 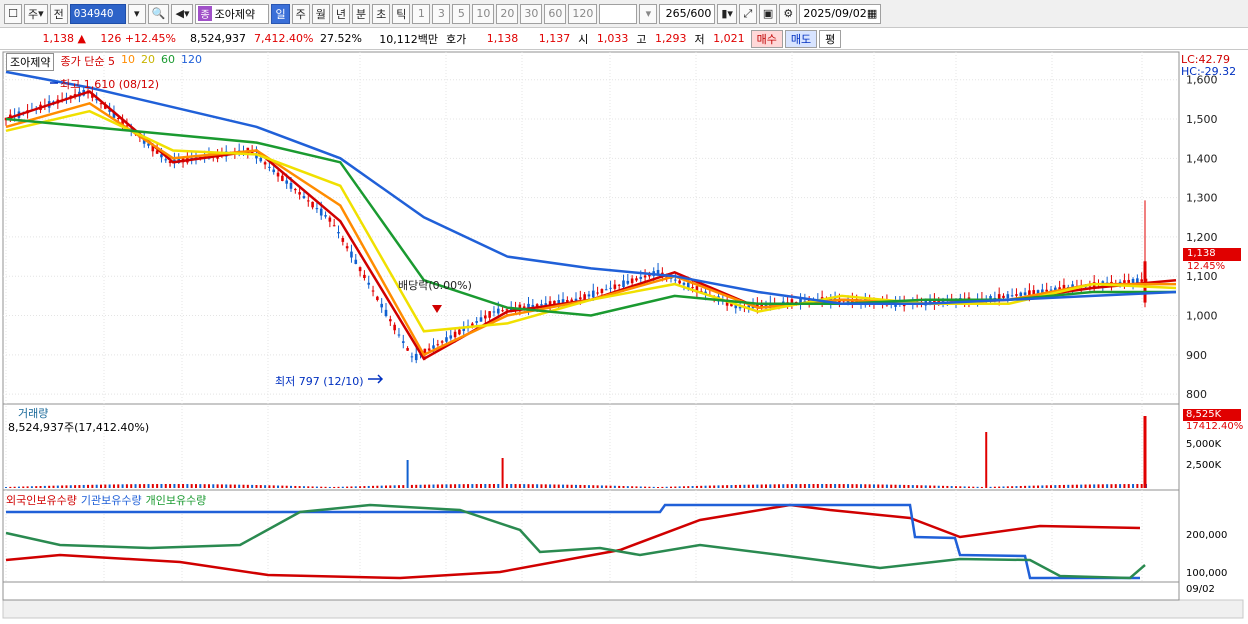 What do you see at coordinates (148, 62) in the screenshot?
I see `legend-ma20: 20` at bounding box center [148, 62].